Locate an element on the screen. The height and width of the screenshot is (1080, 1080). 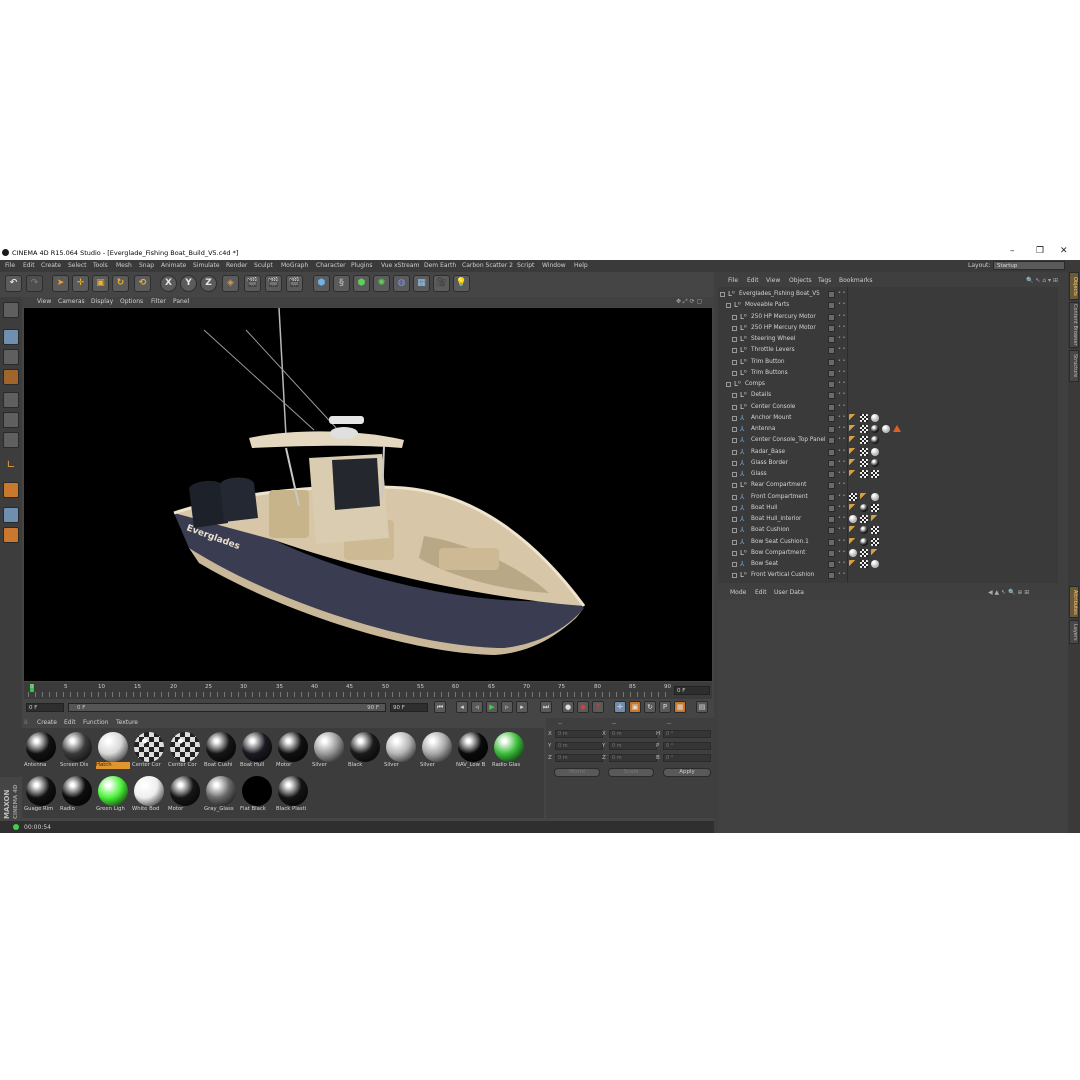
object-row: ⅄ Glass Border • • is located at coordinates (888, 464).